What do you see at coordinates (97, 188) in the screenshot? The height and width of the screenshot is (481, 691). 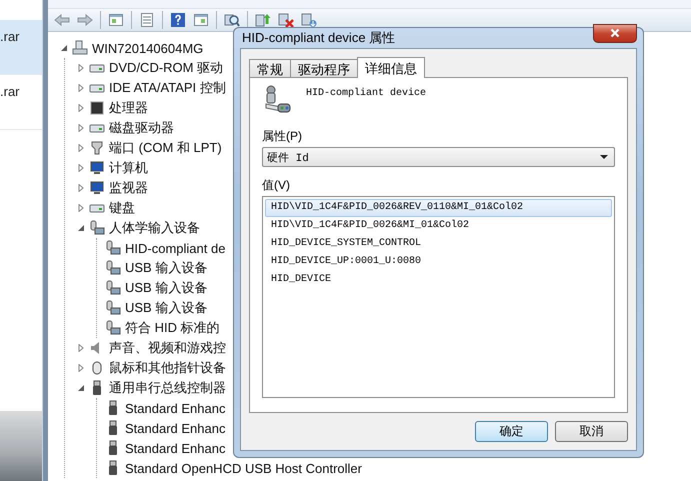 I see `monitor-icon` at bounding box center [97, 188].